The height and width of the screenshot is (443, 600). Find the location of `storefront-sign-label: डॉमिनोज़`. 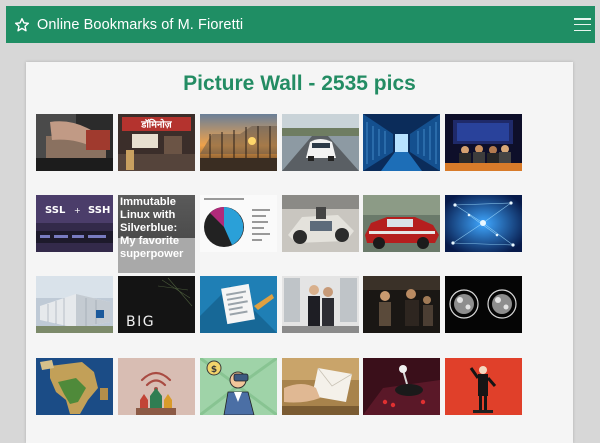

storefront-sign-label: डॉमिनोज़ is located at coordinates (156, 125).